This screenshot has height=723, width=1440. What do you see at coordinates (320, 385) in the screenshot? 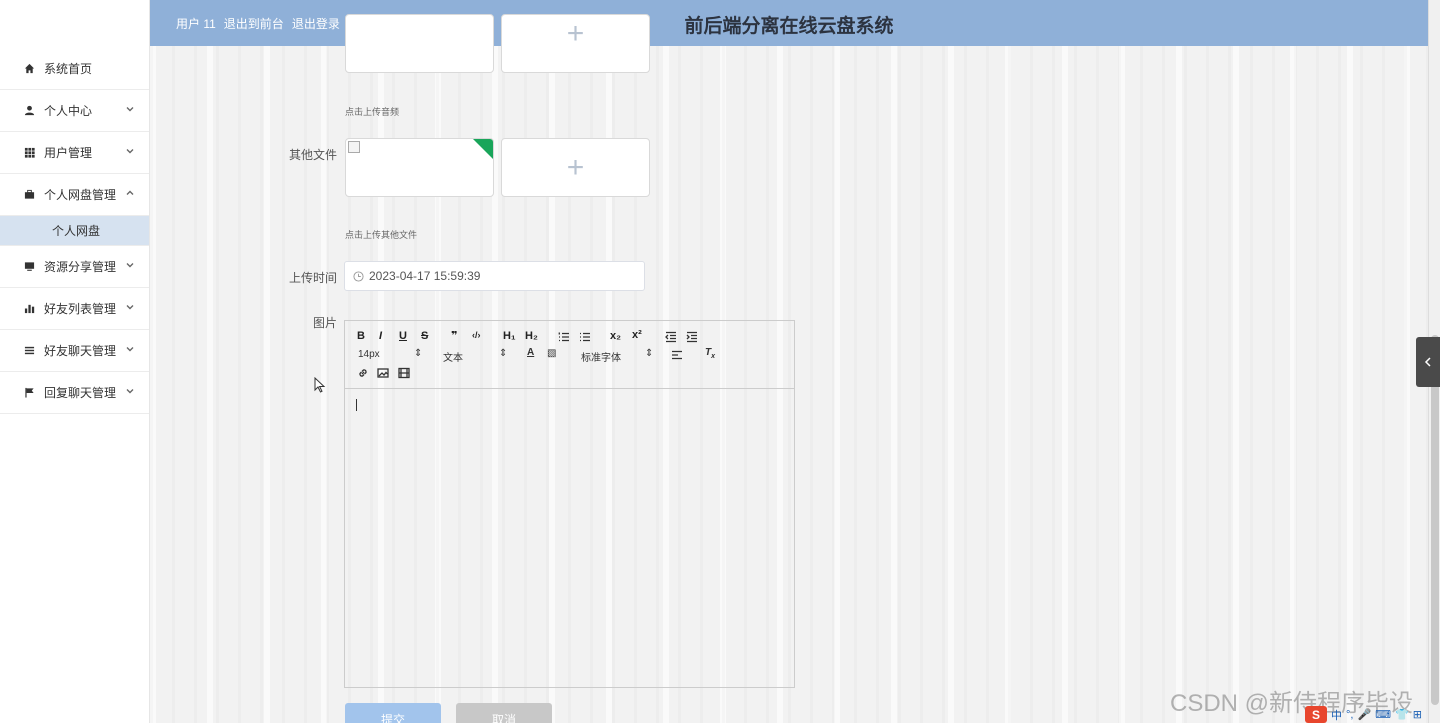
I see `mouse-cursor-icon` at bounding box center [320, 385].